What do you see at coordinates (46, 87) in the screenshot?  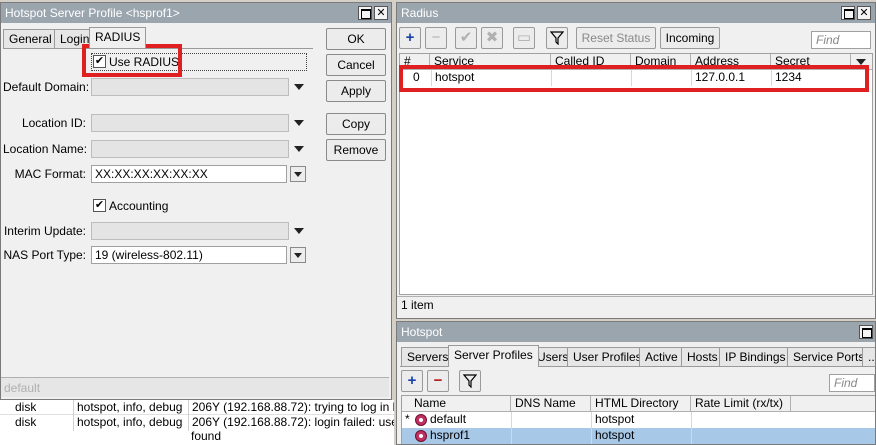 I see `default-domain-label: Default Domain:` at bounding box center [46, 87].